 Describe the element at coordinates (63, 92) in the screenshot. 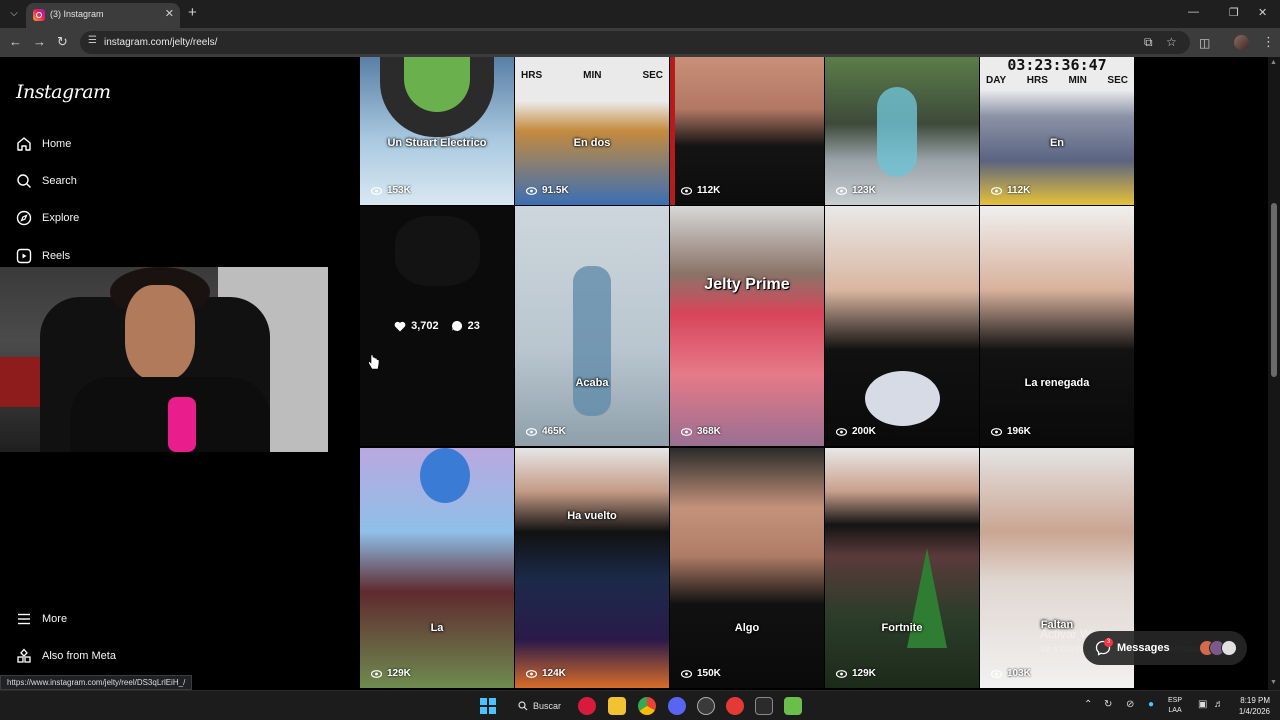

I see `instagram-logo: Instagram` at that location.